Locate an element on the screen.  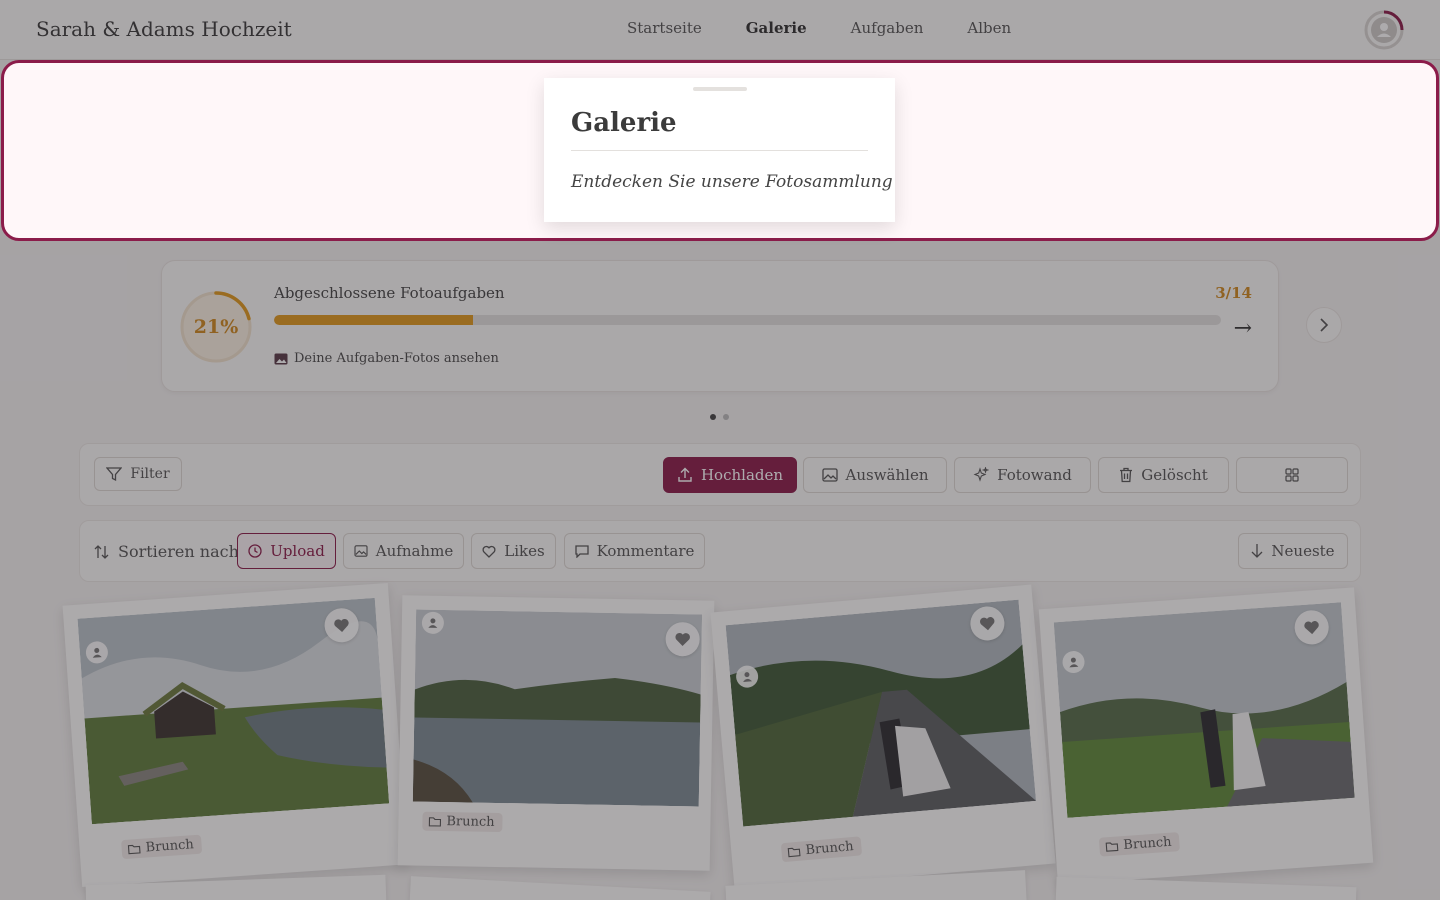
tooltip-text: Entdecken Sie unsere Fotosammlung is located at coordinates (732, 182).